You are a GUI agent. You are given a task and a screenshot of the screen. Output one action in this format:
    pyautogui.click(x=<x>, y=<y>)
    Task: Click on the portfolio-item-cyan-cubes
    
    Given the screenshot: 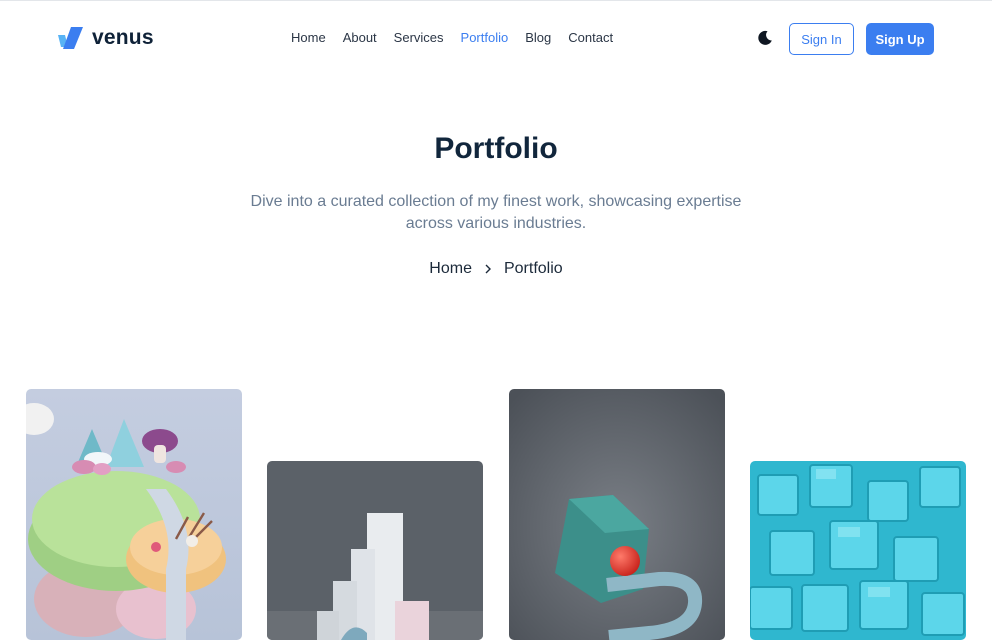 What is the action you would take?
    pyautogui.click(x=858, y=550)
    